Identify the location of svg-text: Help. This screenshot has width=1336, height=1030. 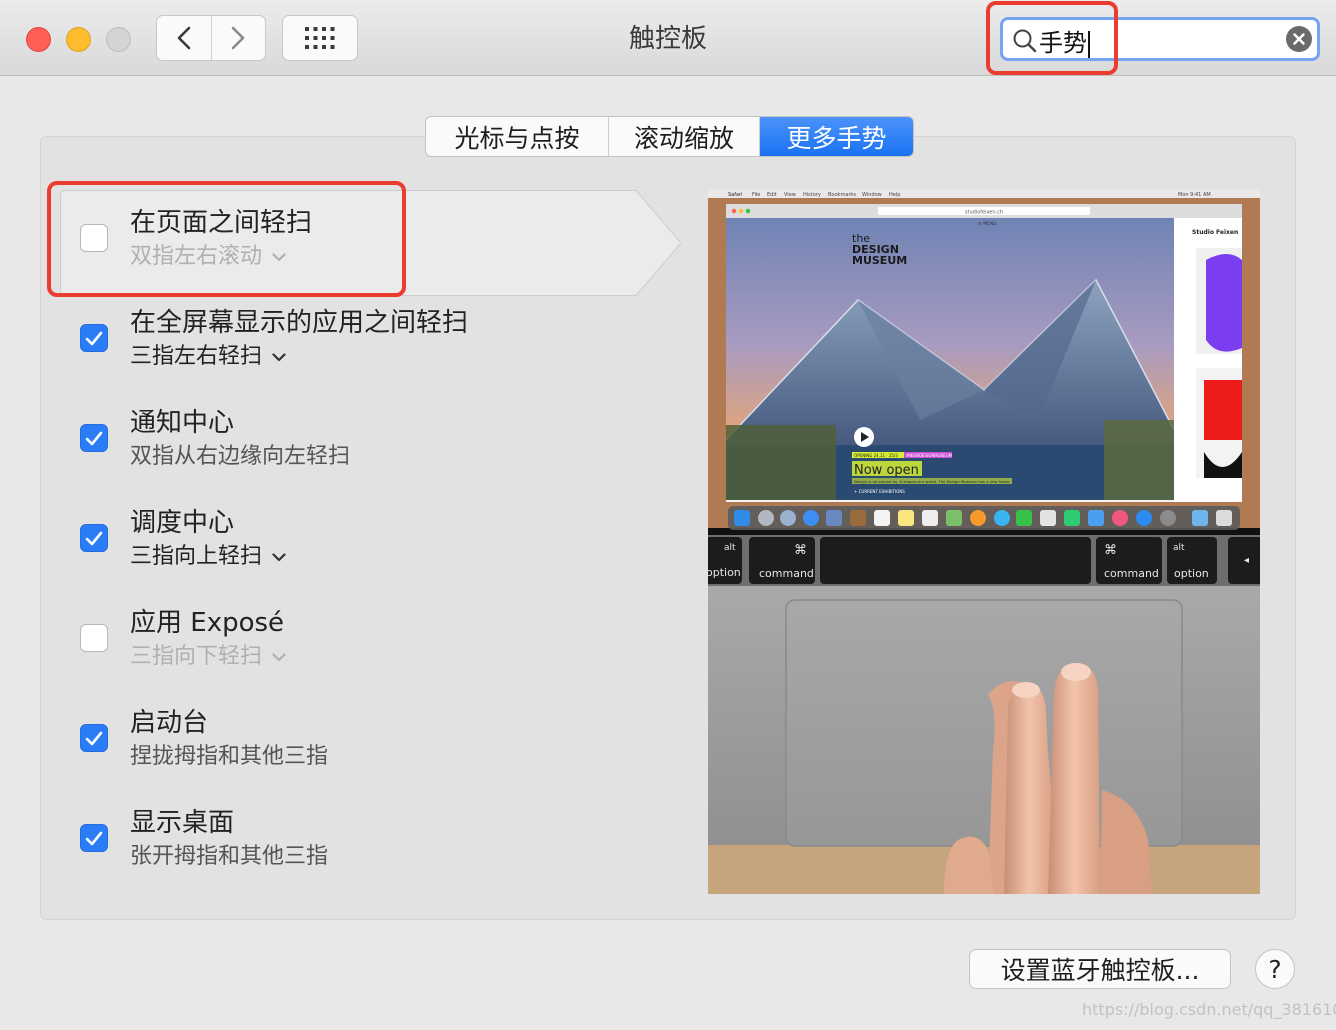
(894, 195).